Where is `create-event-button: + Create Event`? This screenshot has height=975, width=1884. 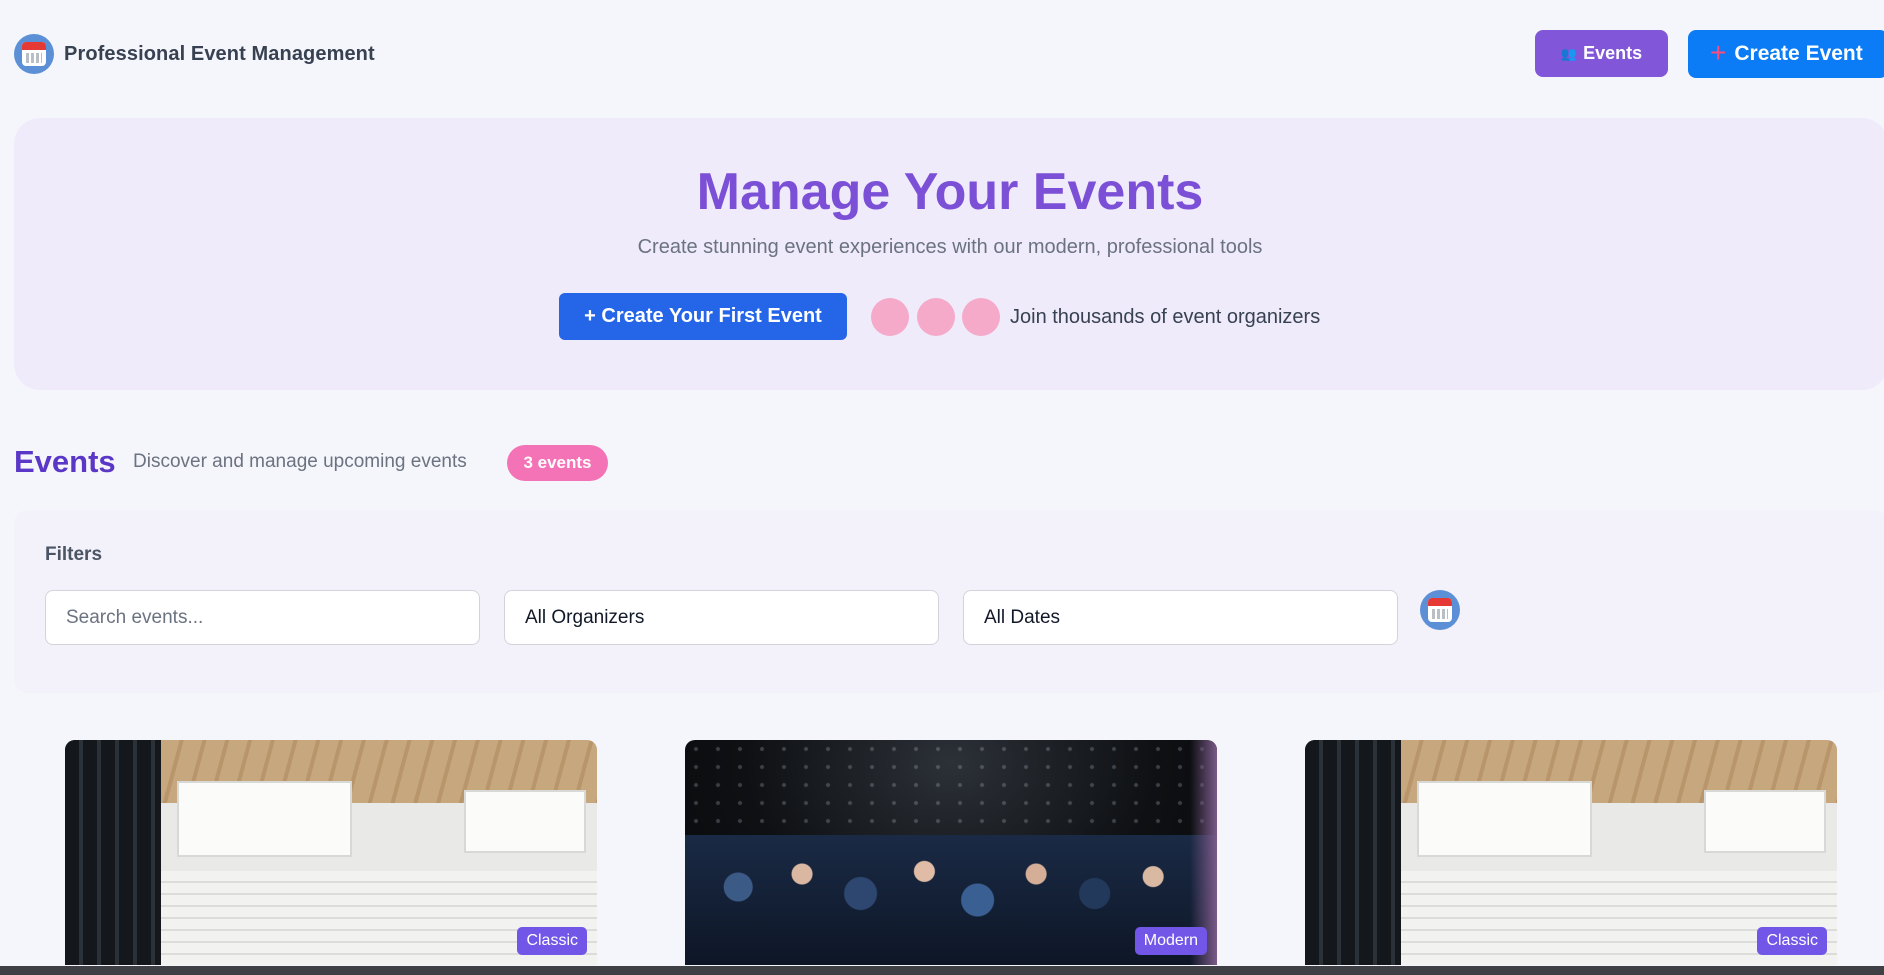 create-event-button: + Create Event is located at coordinates (1786, 54).